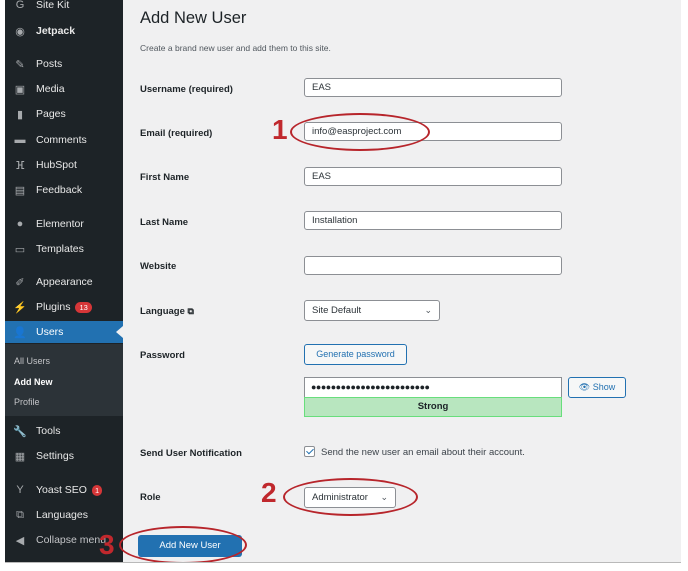  I want to click on website-input, so click(433, 265).